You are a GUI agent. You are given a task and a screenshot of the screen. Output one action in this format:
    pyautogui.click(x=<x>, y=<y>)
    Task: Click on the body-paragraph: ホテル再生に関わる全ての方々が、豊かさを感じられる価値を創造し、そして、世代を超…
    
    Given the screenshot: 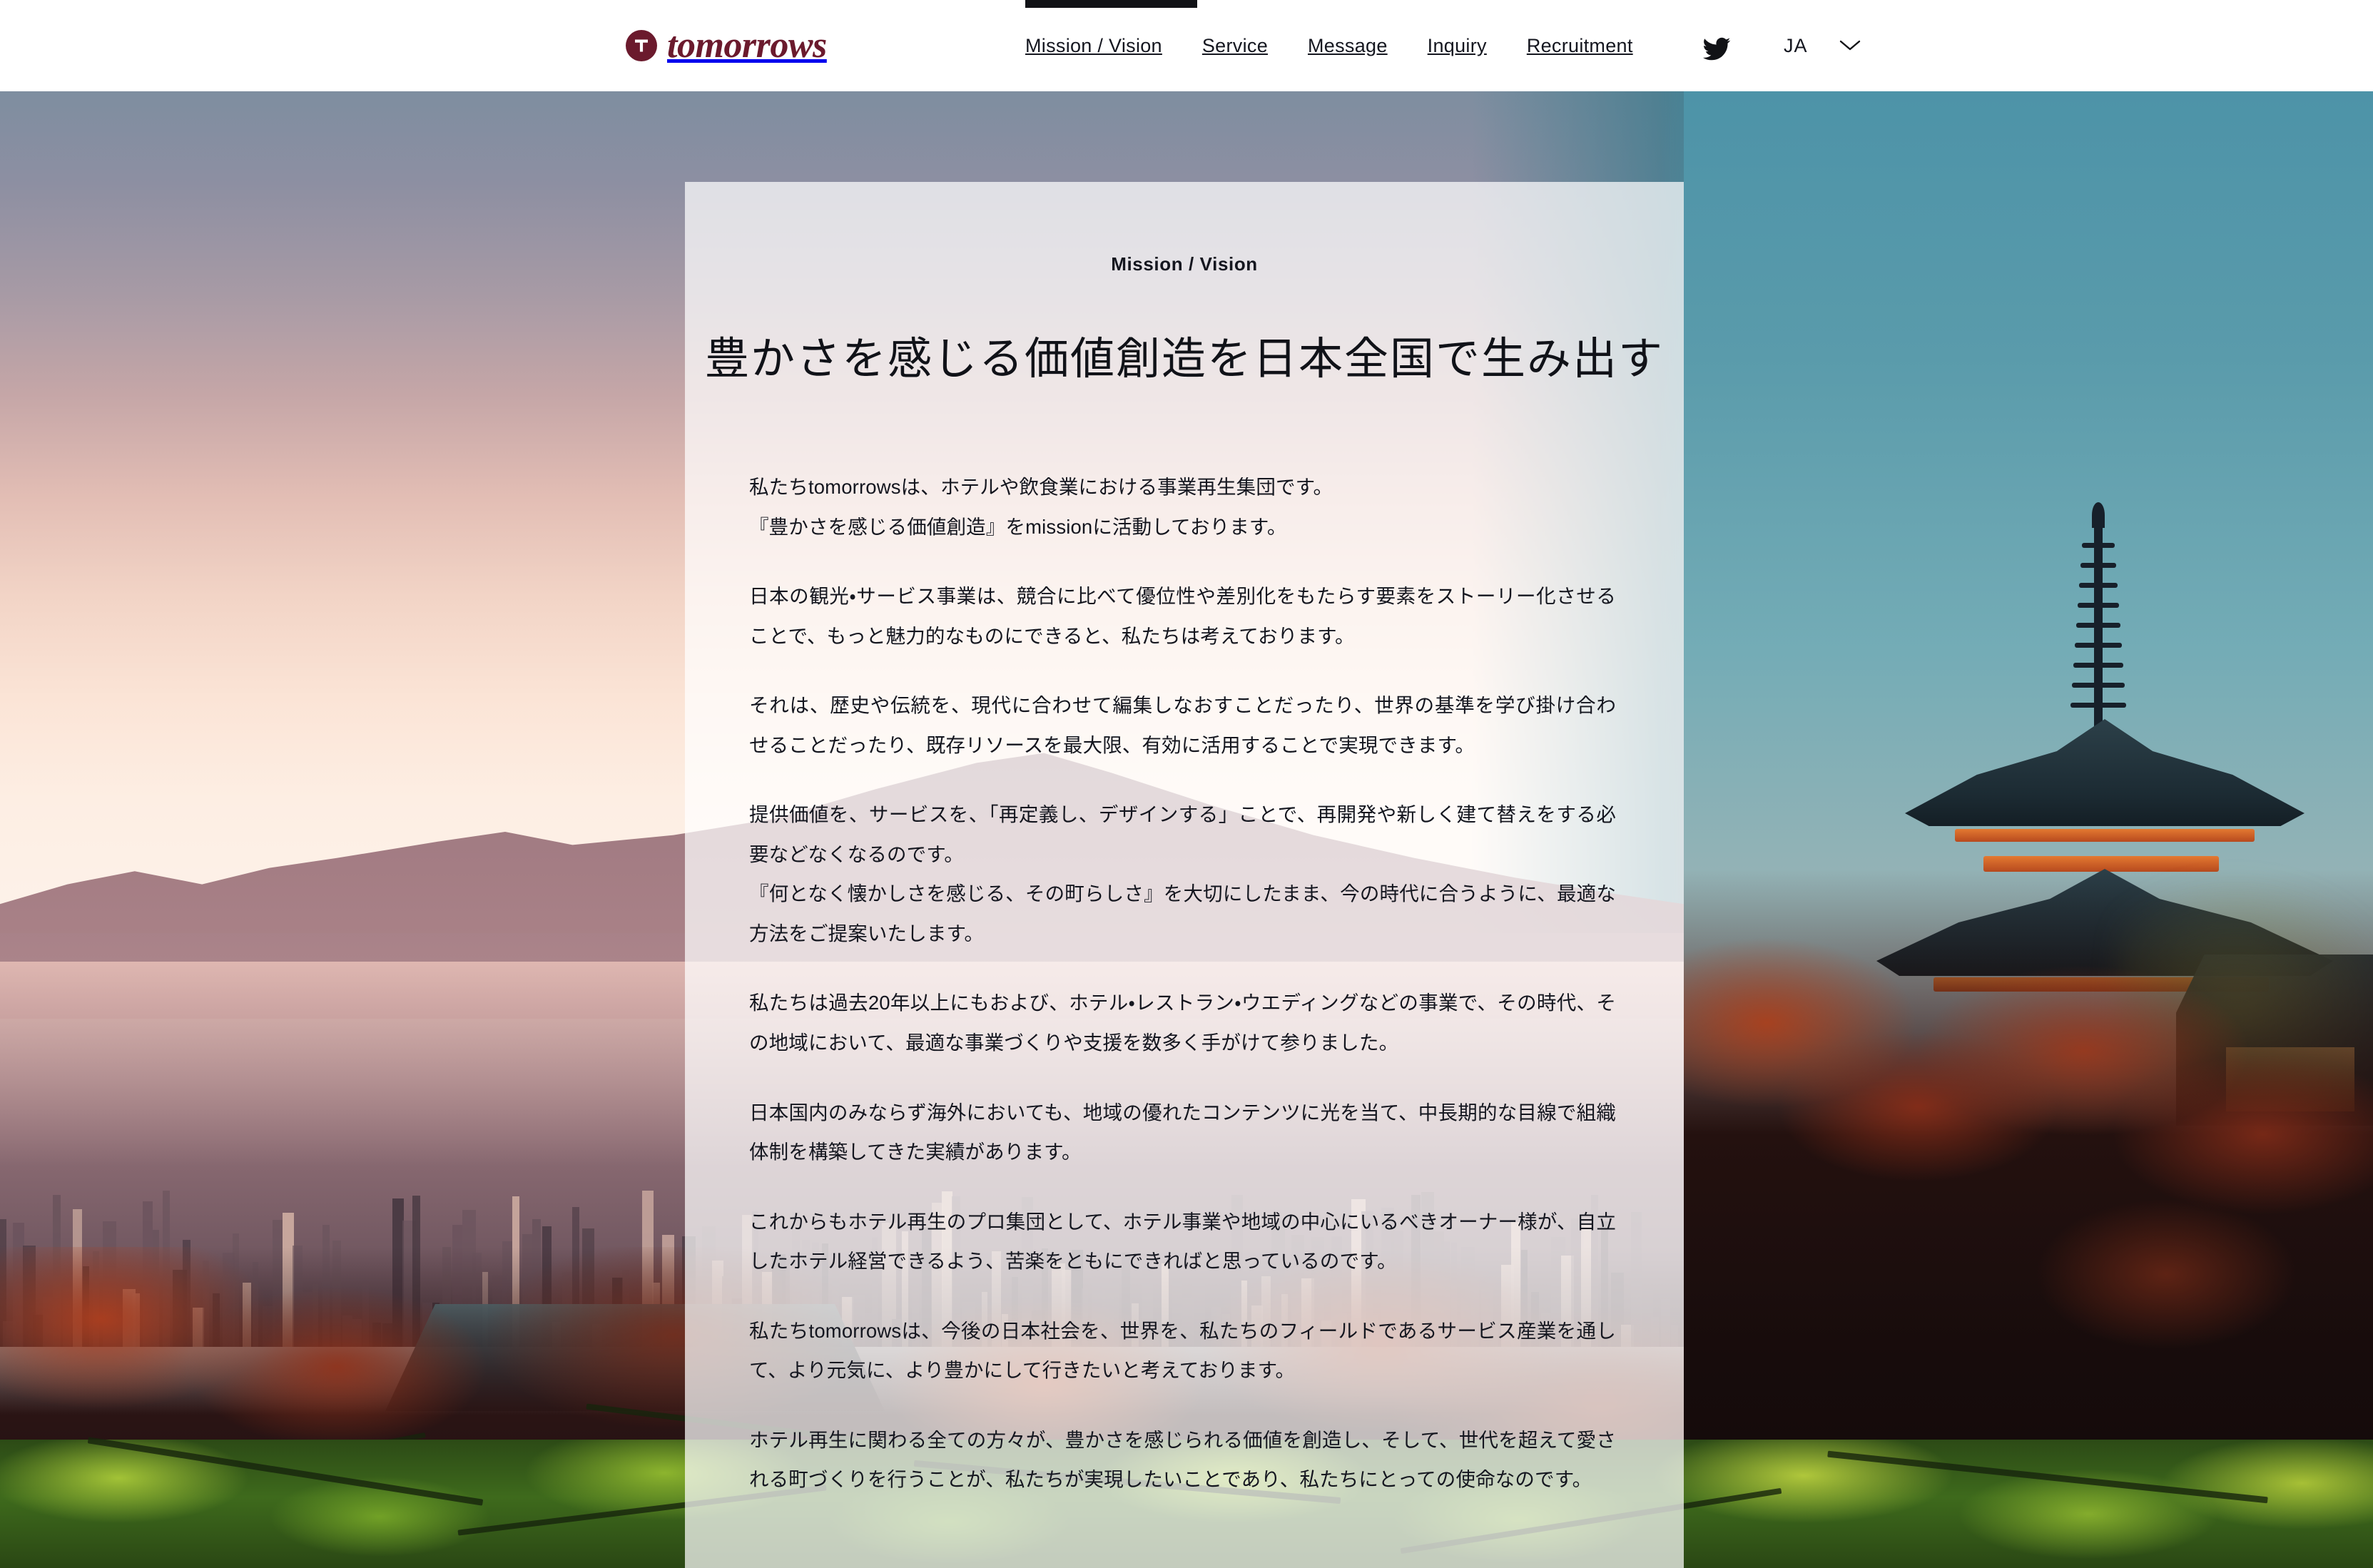 What is the action you would take?
    pyautogui.click(x=1182, y=1459)
    